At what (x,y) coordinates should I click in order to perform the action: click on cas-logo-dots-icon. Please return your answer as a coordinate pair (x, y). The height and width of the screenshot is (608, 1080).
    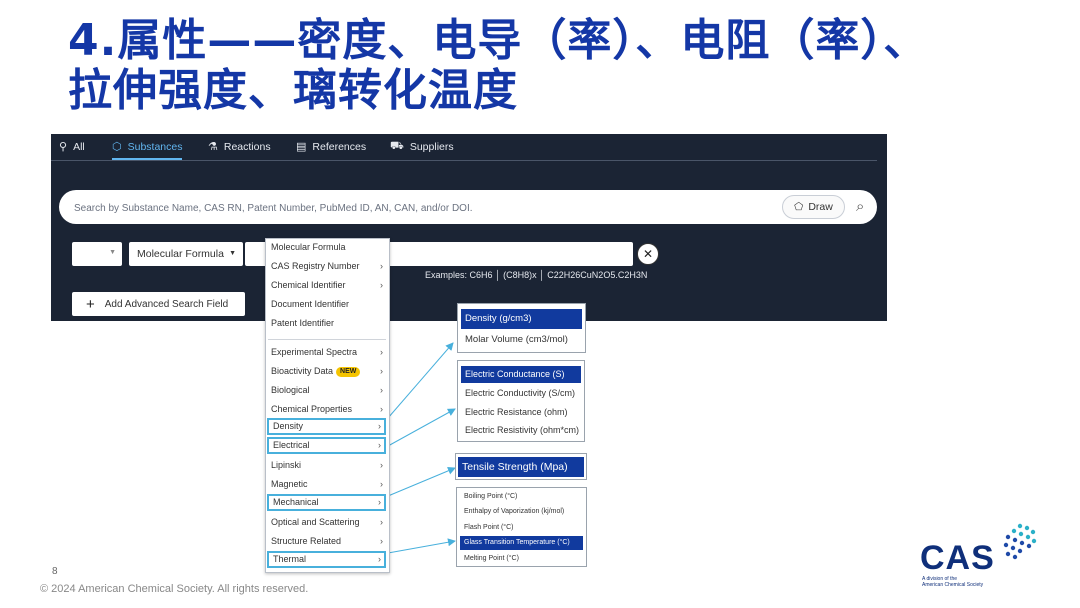
    Looking at the image, I should click on (1020, 541).